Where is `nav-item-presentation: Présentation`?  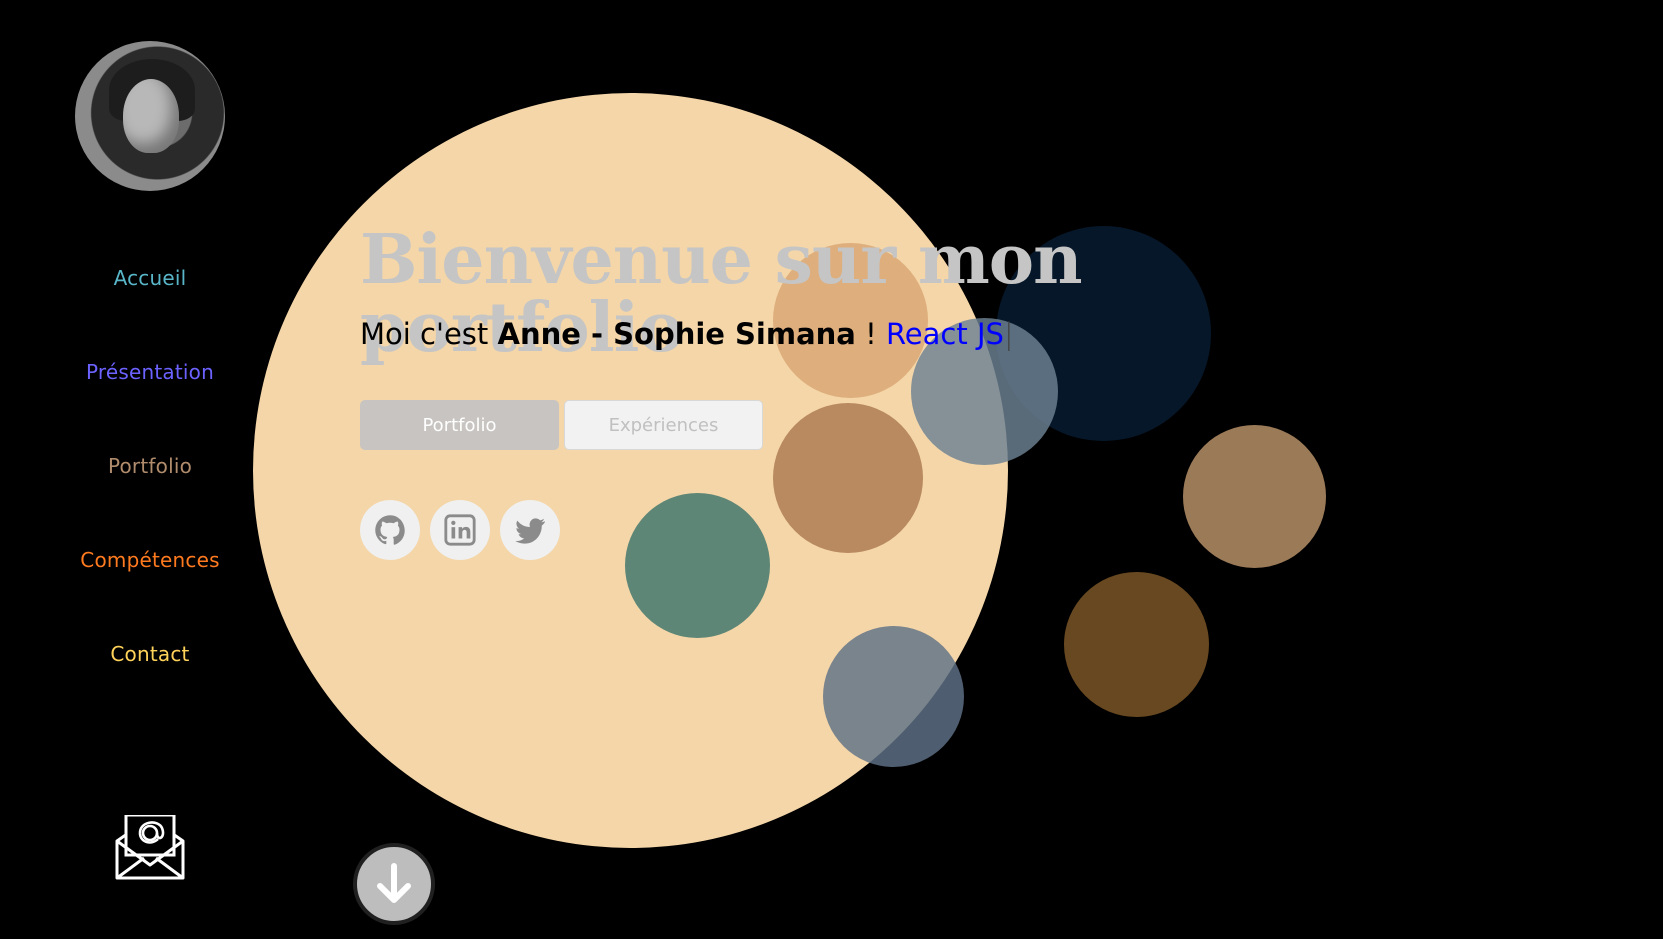
nav-item-presentation: Présentation is located at coordinates (150, 372).